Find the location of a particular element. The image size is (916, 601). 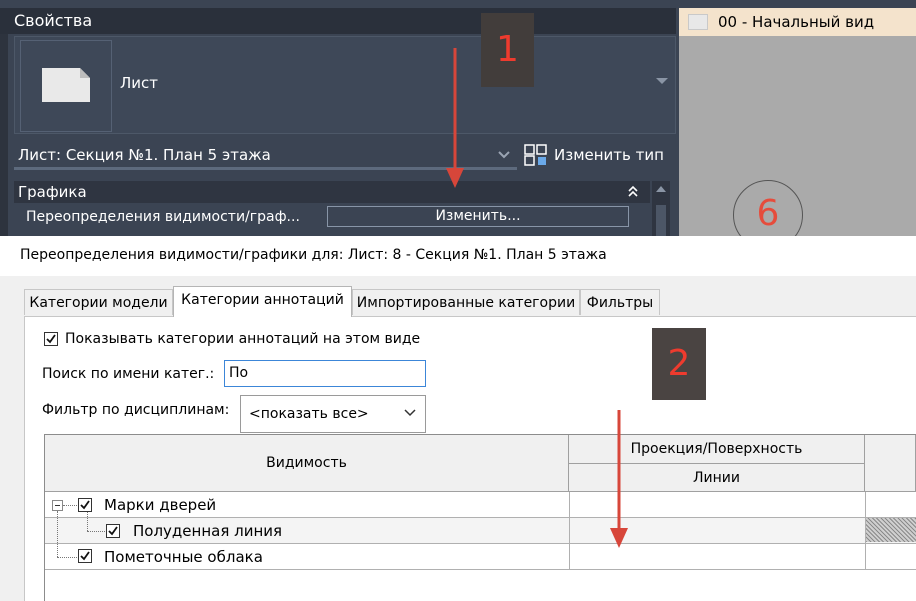

scrollbar-thumb is located at coordinates (661, 220).